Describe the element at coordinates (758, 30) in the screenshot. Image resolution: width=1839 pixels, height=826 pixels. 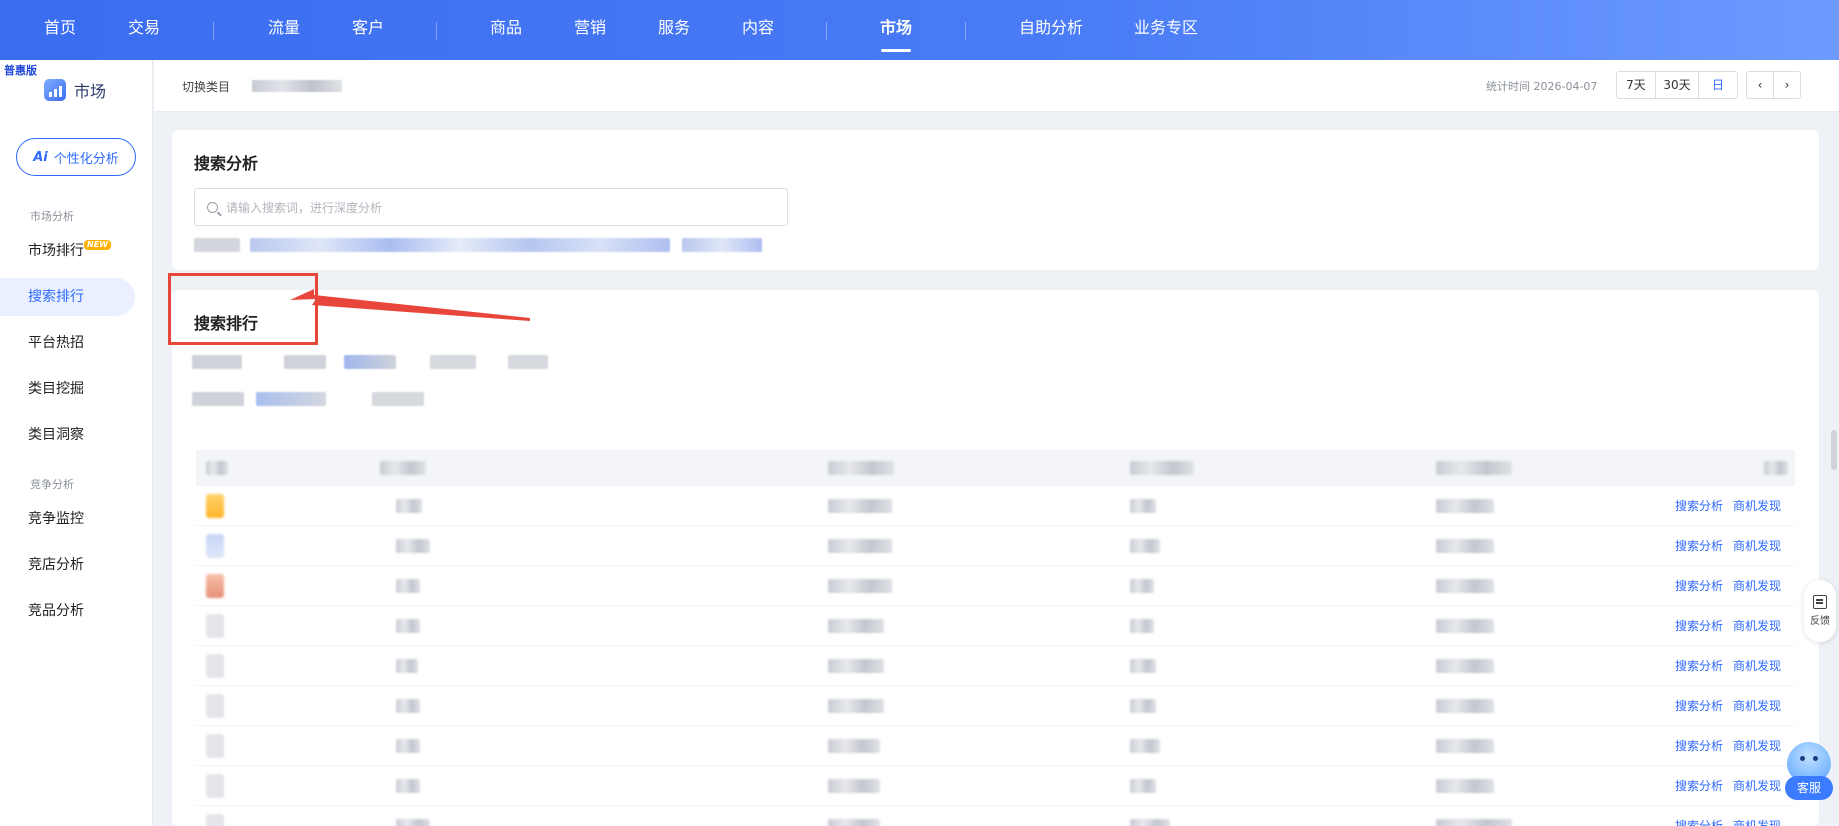
I see `nav-content: 内容` at that location.